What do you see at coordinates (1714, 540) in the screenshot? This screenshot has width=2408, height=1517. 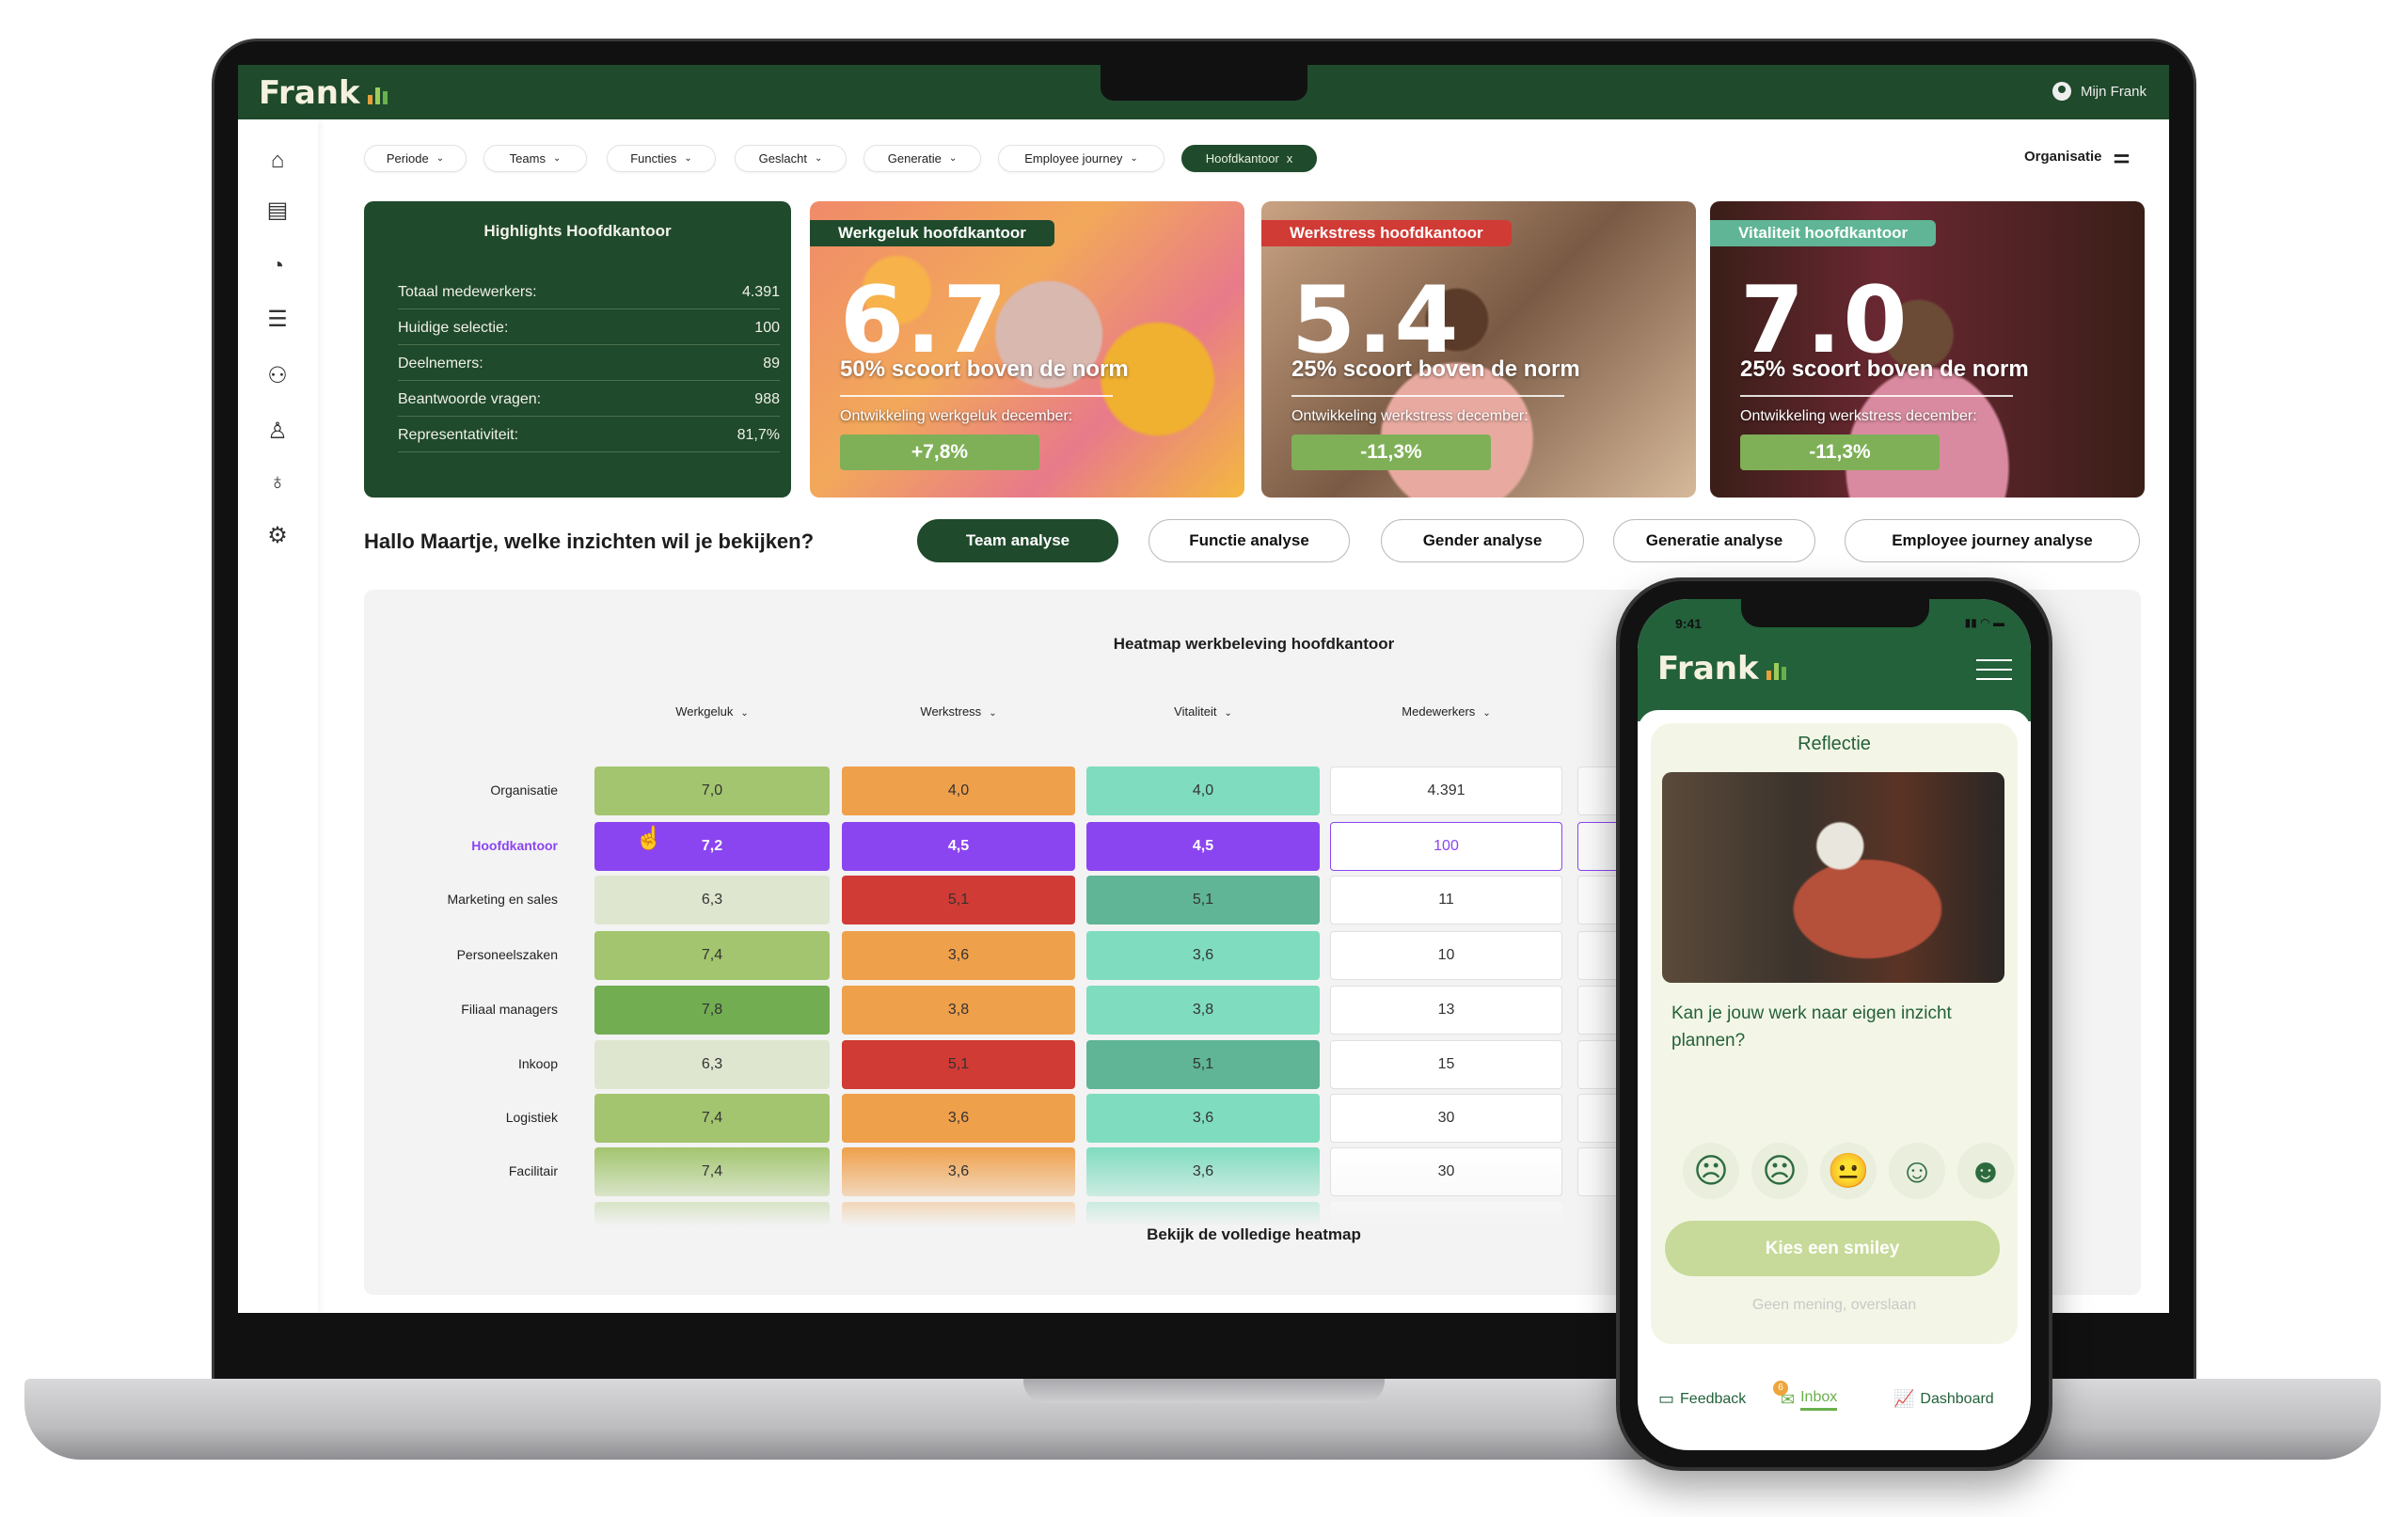 I see `analysis-button-generatie-analyse: Generatie analyse` at bounding box center [1714, 540].